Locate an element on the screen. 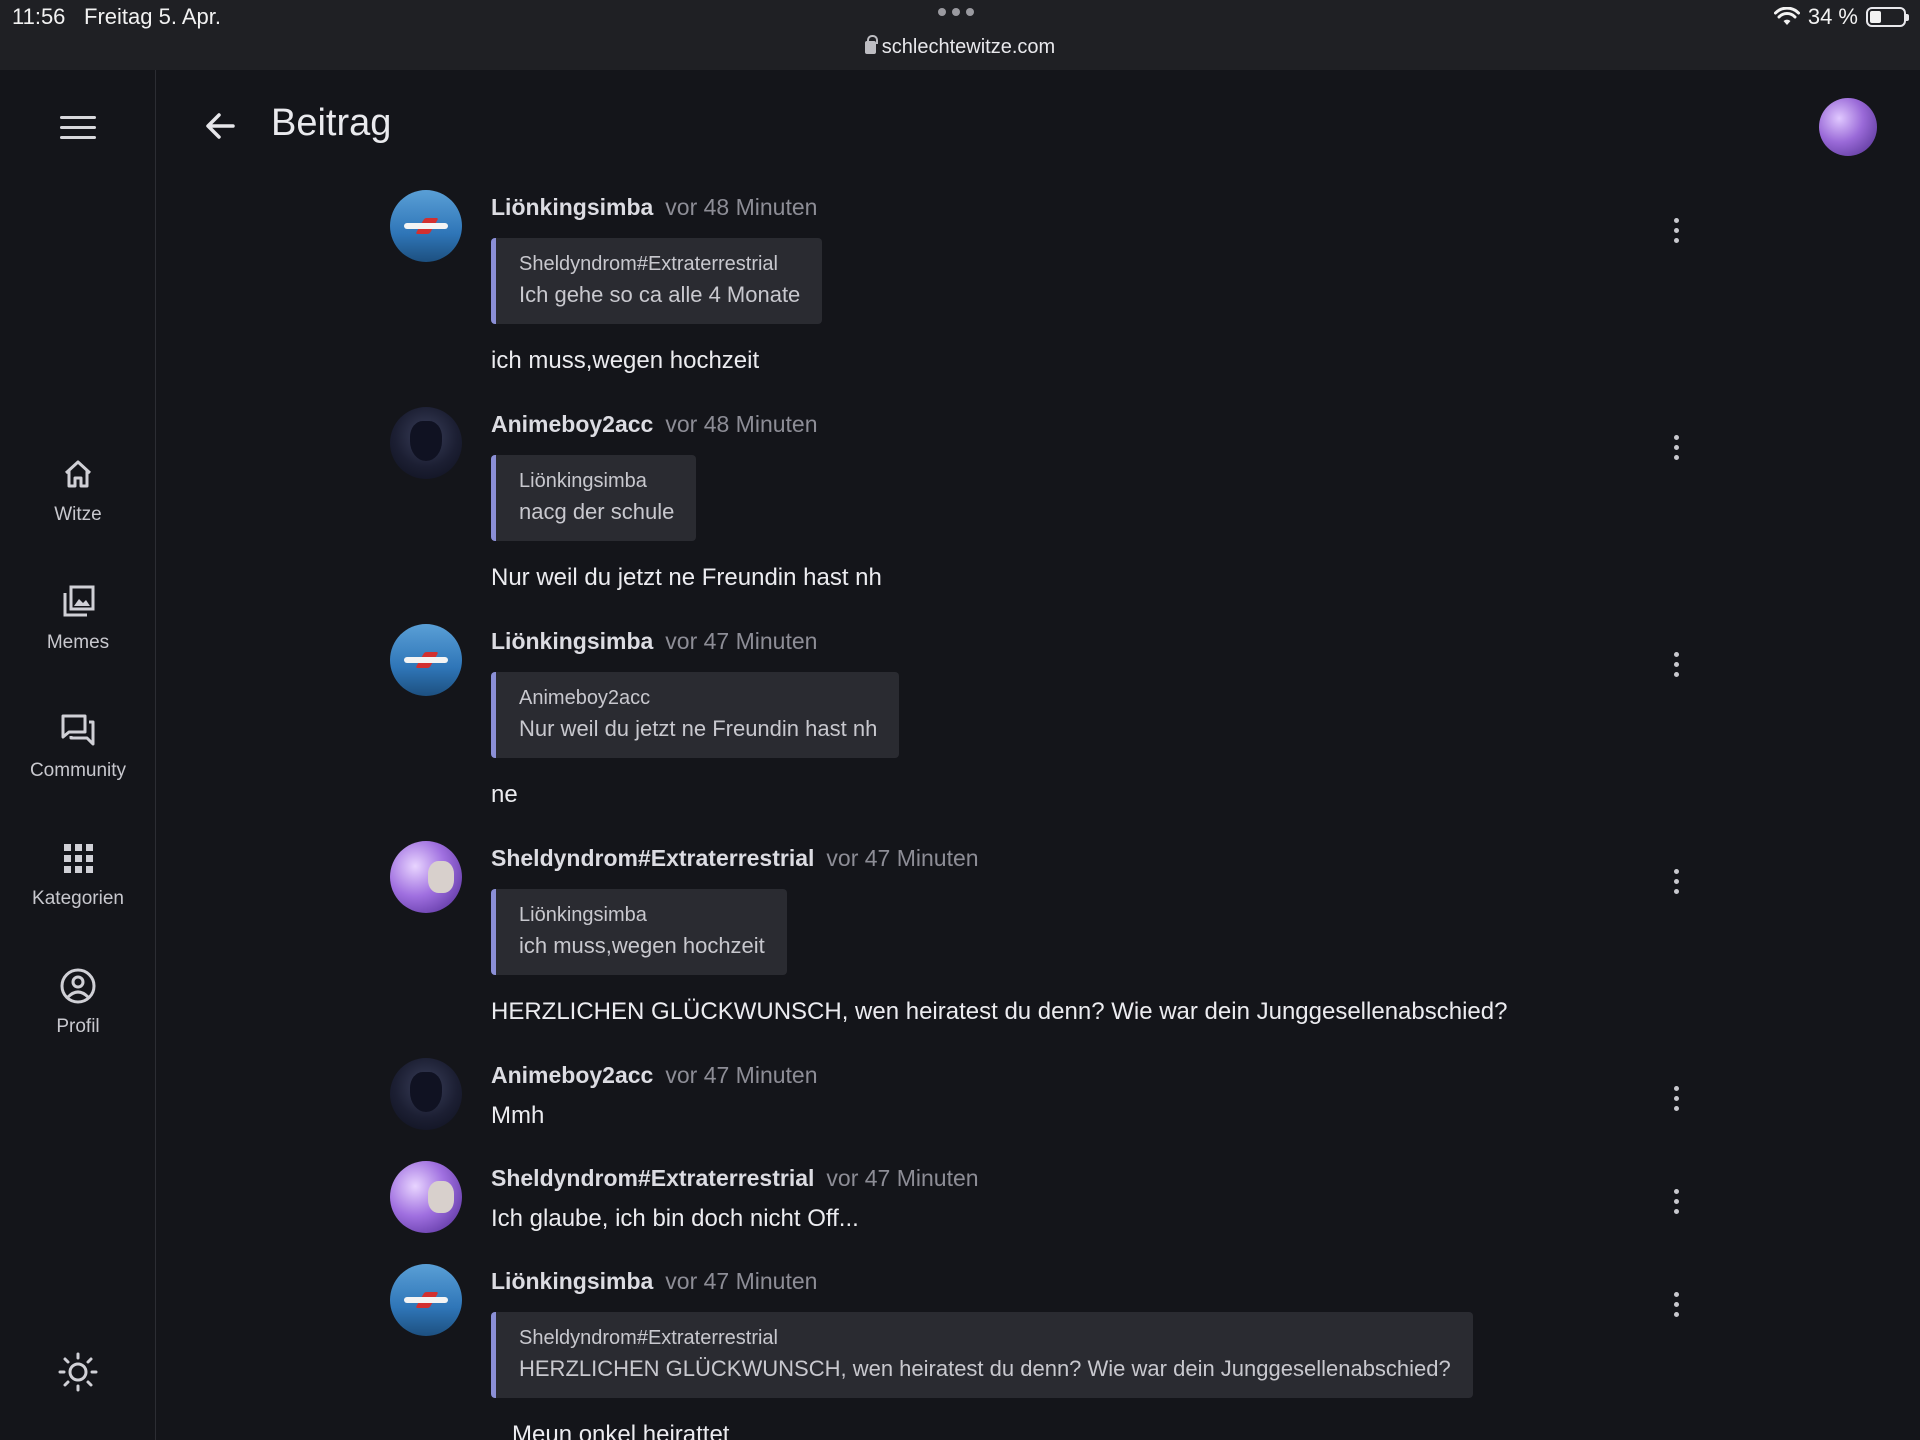 The image size is (1920, 1440). address-bar: schlechtewitze.com is located at coordinates (960, 47).